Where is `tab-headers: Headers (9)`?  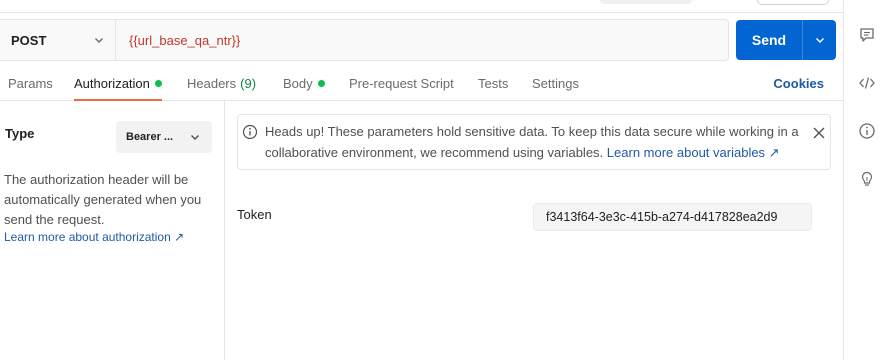 tab-headers: Headers (9) is located at coordinates (221, 83).